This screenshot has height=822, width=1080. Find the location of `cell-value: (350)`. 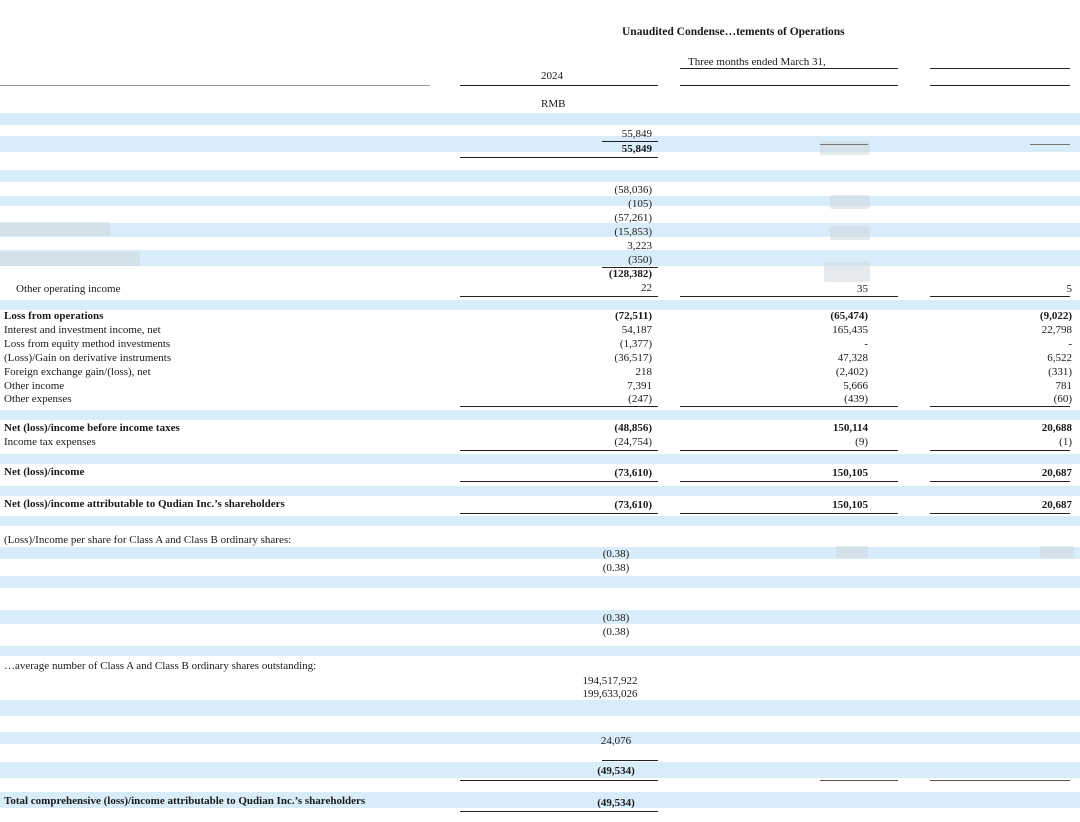

cell-value: (350) is located at coordinates (640, 260).